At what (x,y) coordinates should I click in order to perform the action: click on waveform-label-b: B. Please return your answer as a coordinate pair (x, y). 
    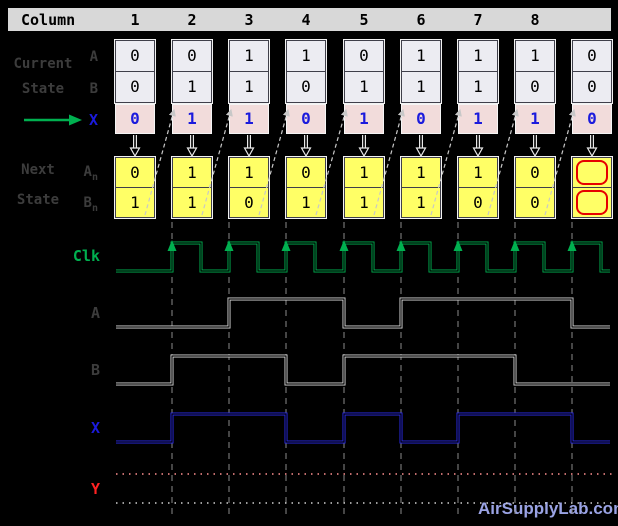
    Looking at the image, I should click on (95, 370).